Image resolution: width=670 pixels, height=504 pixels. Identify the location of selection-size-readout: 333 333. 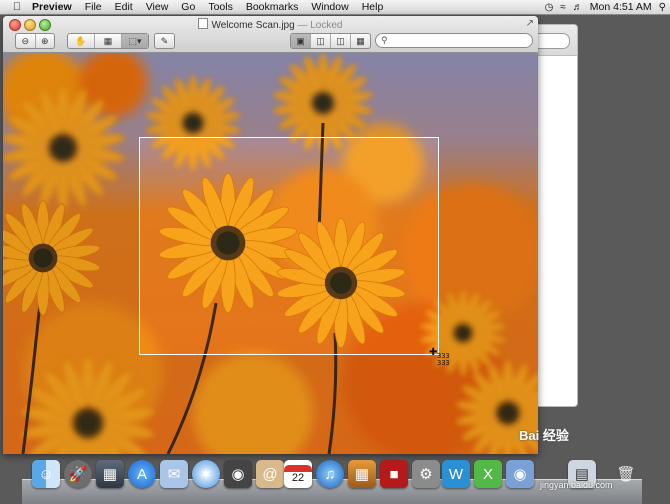
(443, 360).